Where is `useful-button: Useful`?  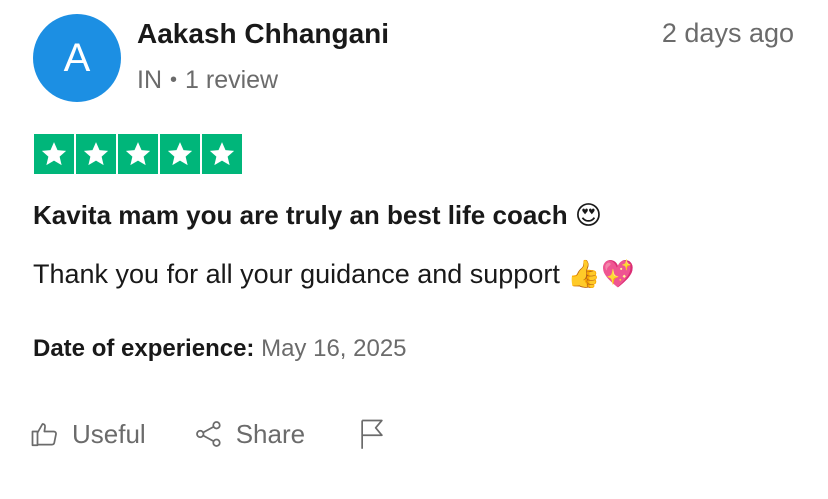
useful-button: Useful is located at coordinates (88, 434).